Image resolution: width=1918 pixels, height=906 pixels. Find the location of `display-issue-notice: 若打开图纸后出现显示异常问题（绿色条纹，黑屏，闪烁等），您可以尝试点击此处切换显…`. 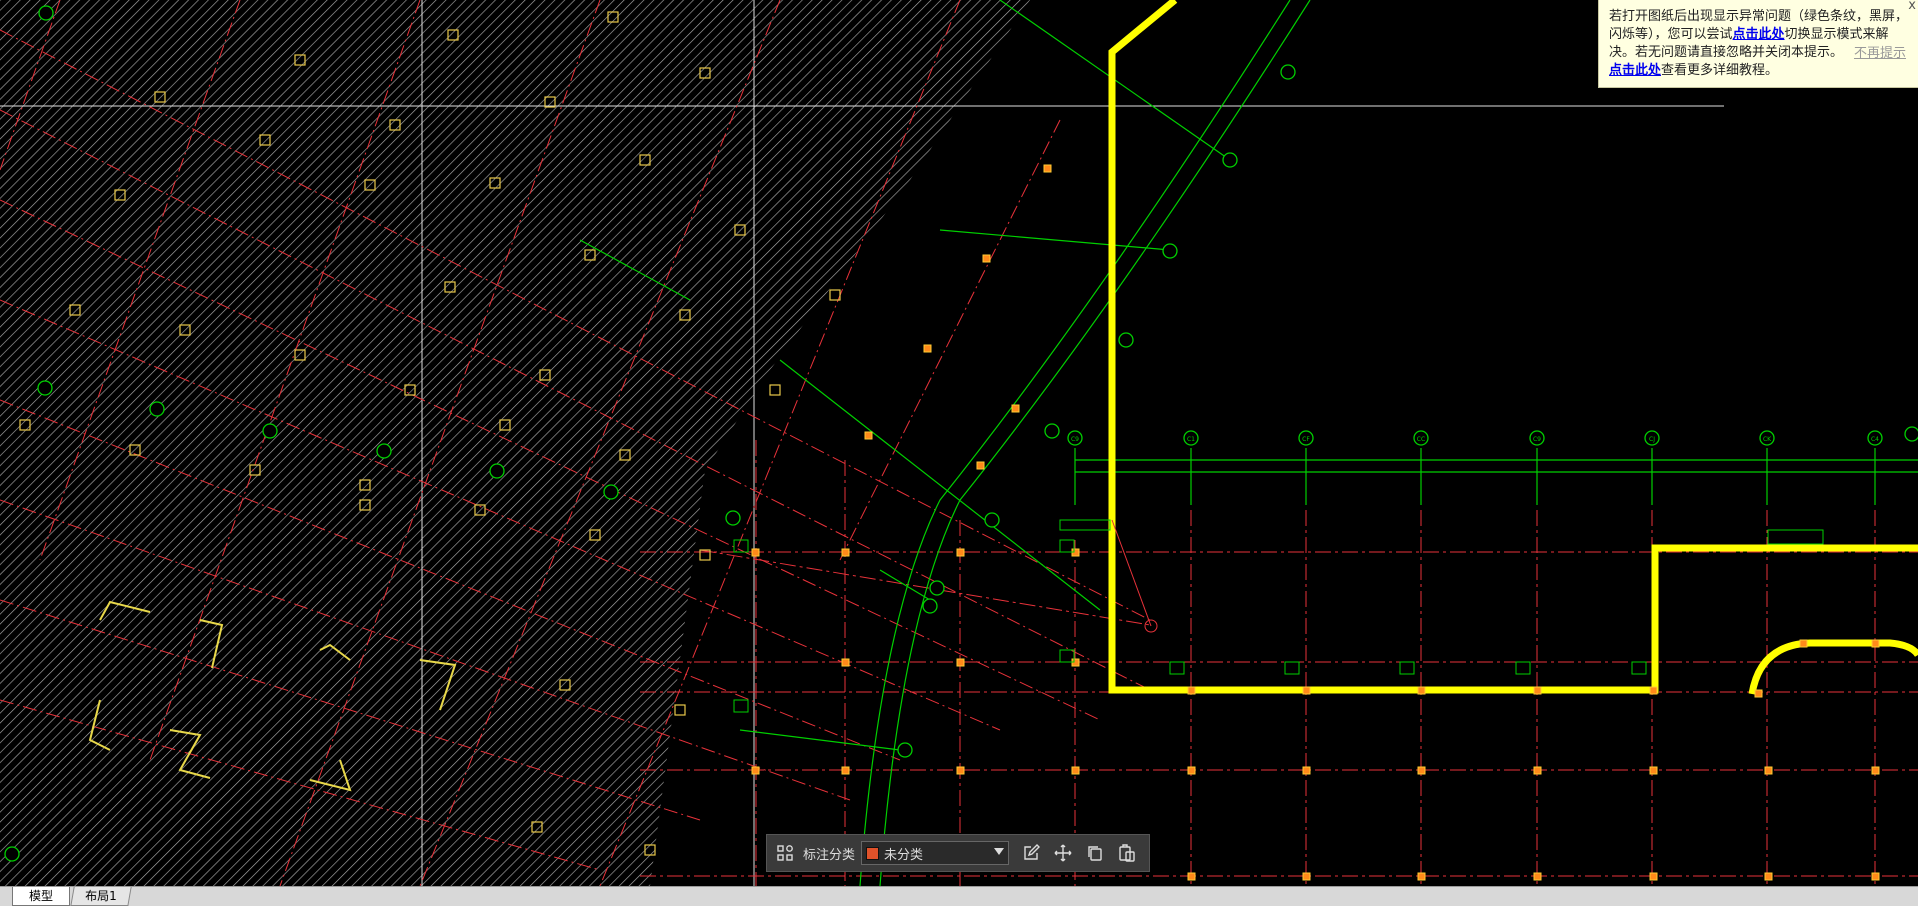

display-issue-notice: 若打开图纸后出现显示异常问题（绿色条纹，黑屏，闪烁等），您可以尝试点击此处切换显… is located at coordinates (1758, 44).